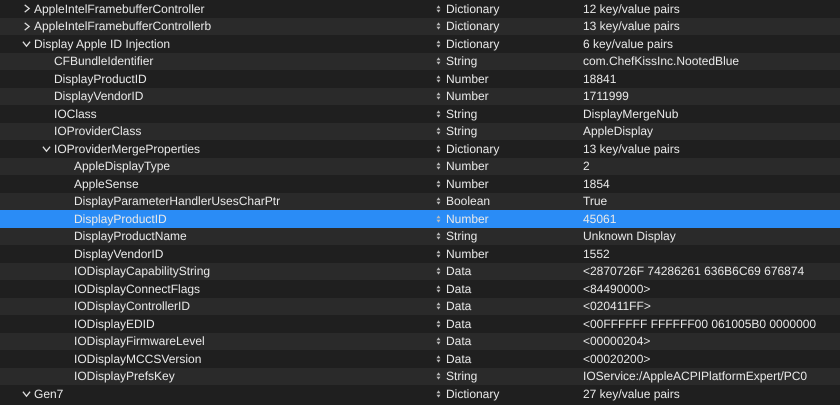  I want to click on key-text: Gen7, so click(49, 393).